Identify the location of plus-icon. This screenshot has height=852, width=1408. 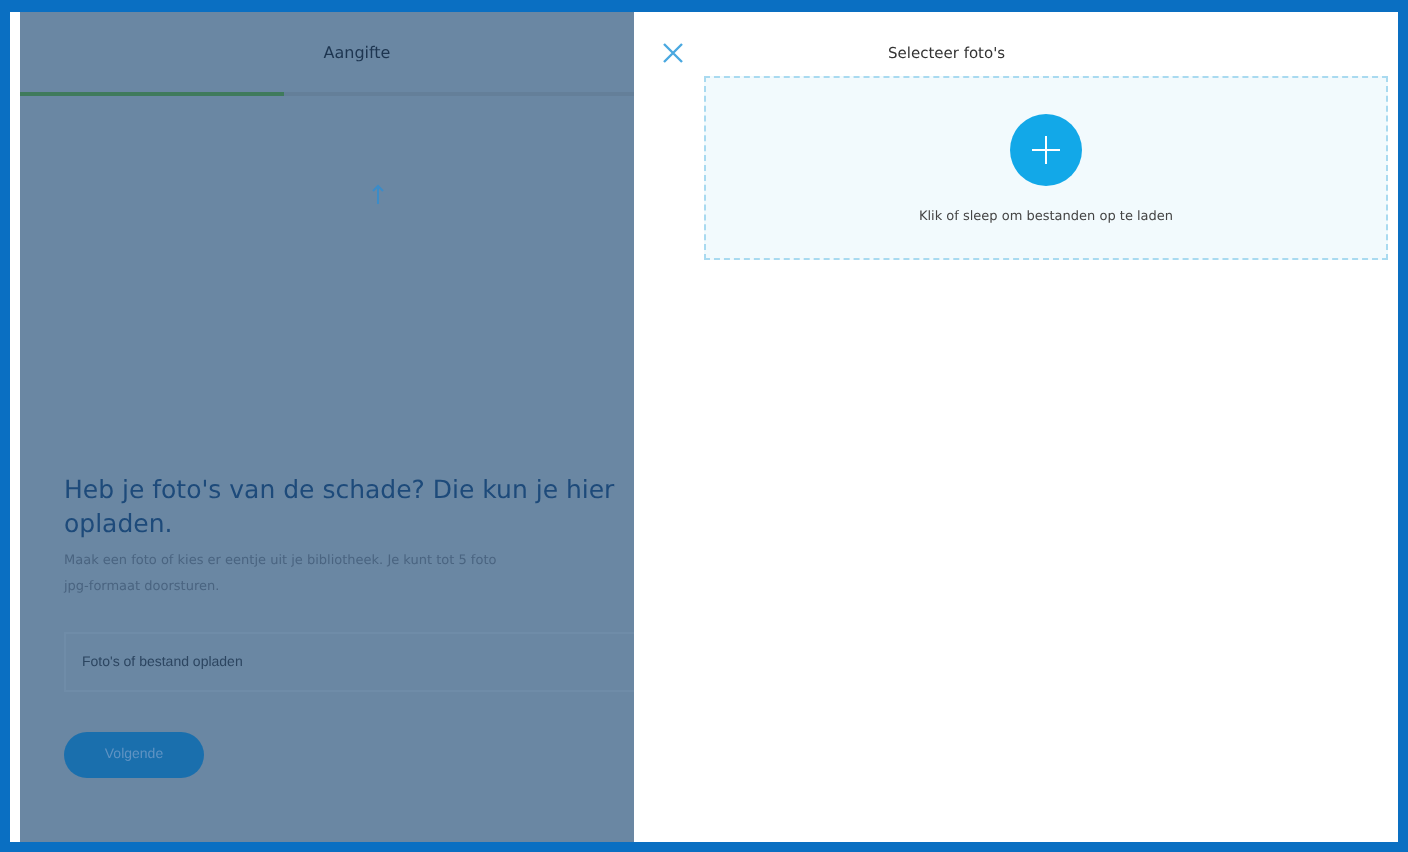
(1046, 149).